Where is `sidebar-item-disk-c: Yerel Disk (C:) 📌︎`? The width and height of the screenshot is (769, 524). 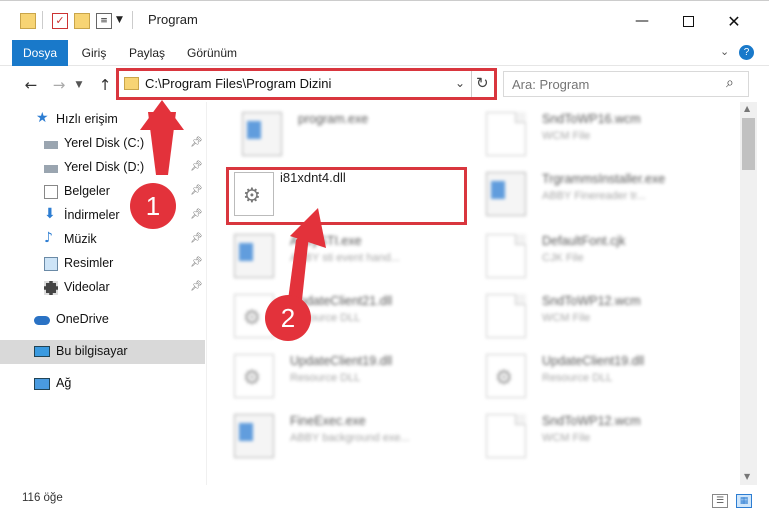 sidebar-item-disk-c: Yerel Disk (C:) 📌︎ is located at coordinates (102, 144).